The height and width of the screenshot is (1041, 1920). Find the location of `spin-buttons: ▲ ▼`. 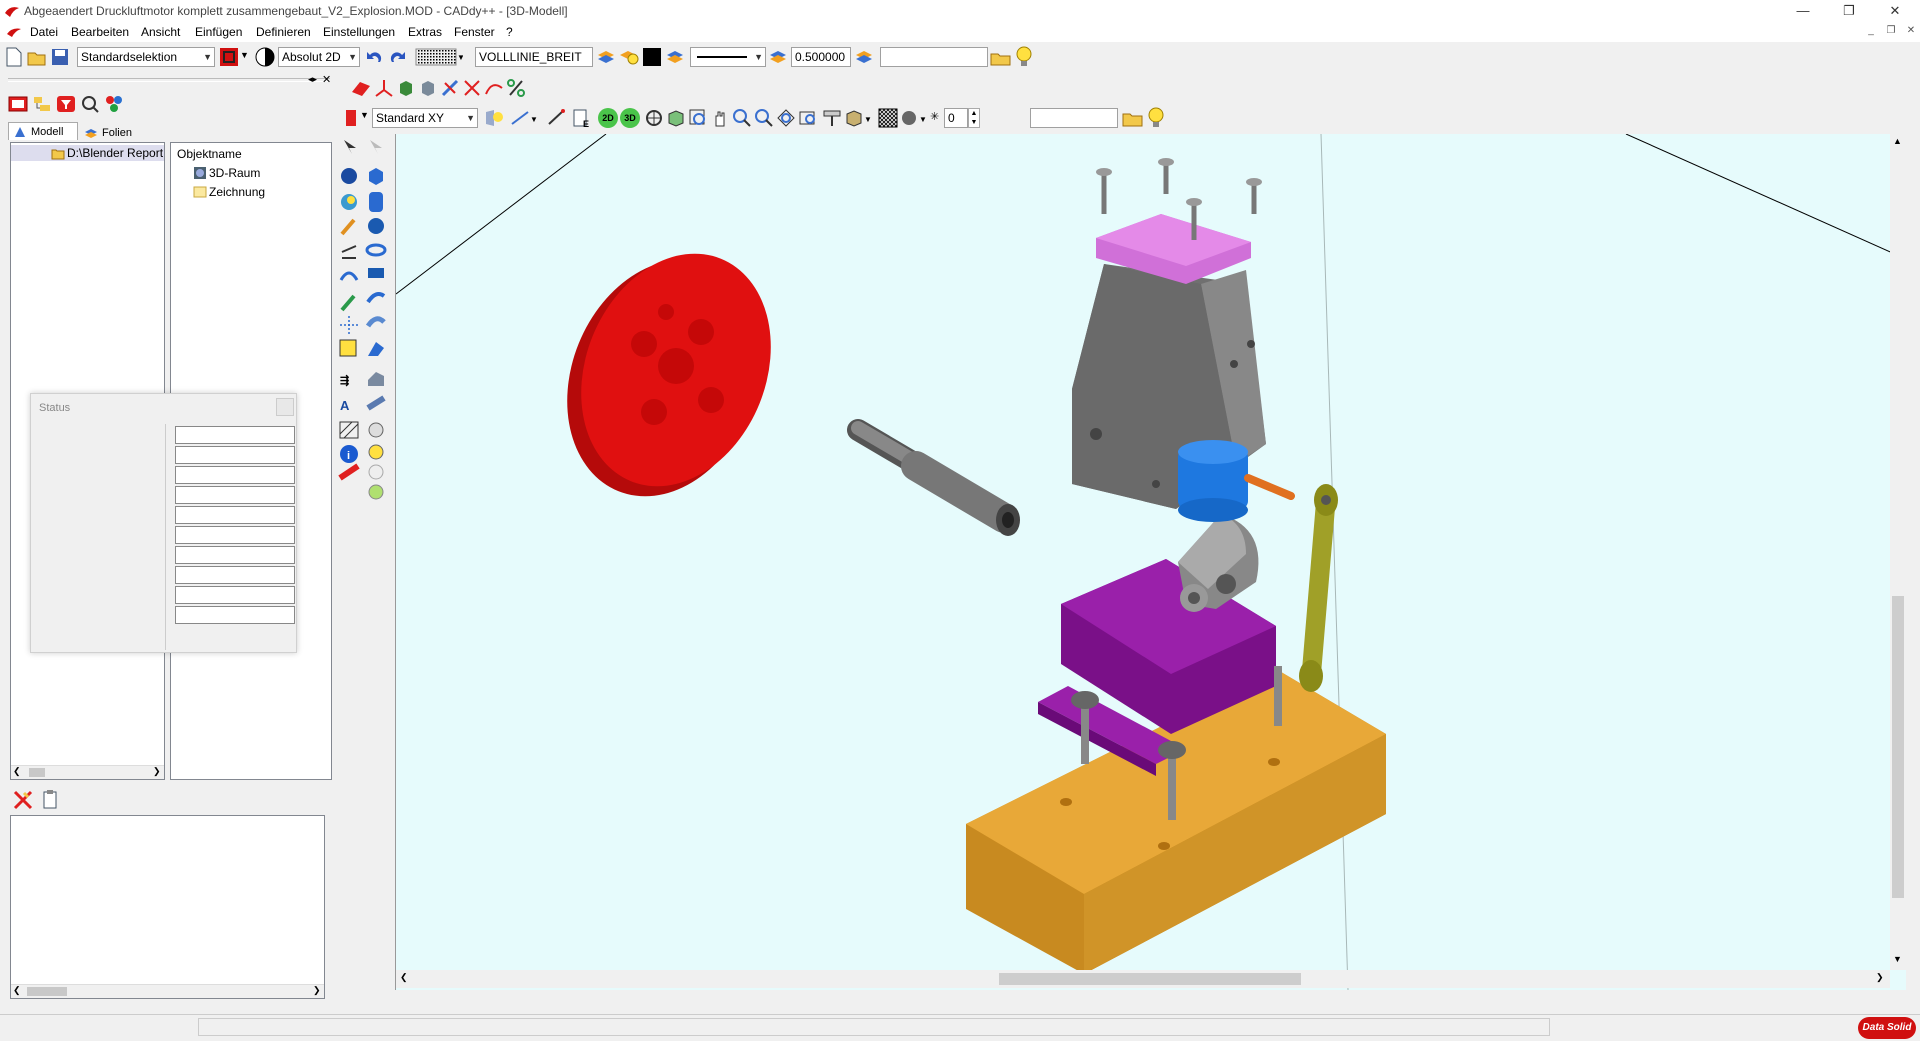

spin-buttons: ▲ ▼ is located at coordinates (974, 118).